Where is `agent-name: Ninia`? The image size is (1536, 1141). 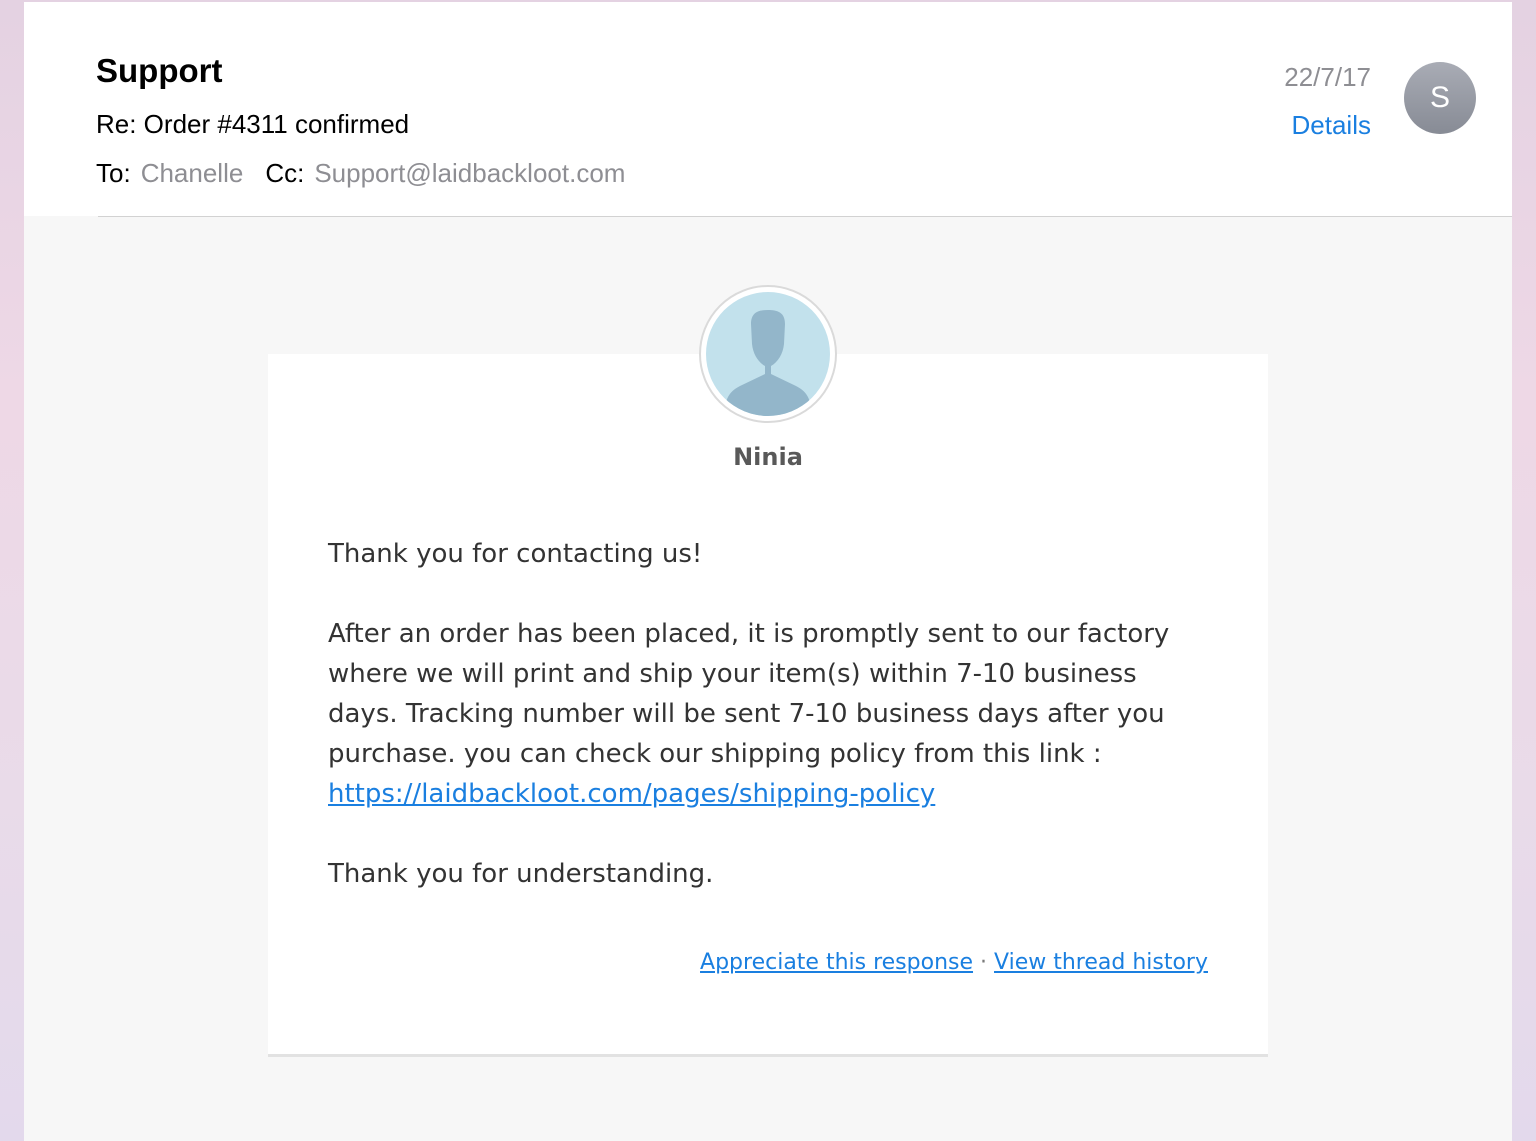
agent-name: Ninia is located at coordinates (768, 457).